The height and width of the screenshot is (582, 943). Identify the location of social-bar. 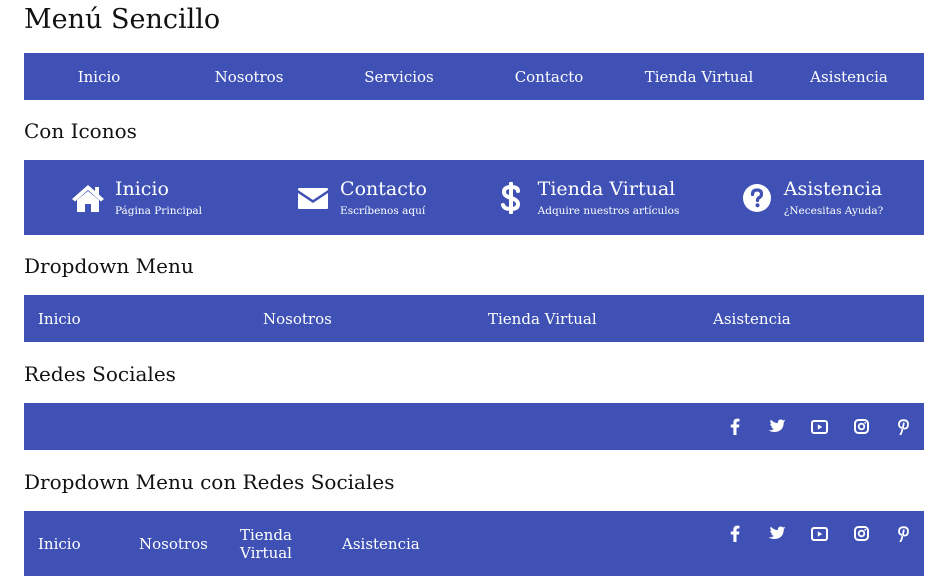
(474, 426).